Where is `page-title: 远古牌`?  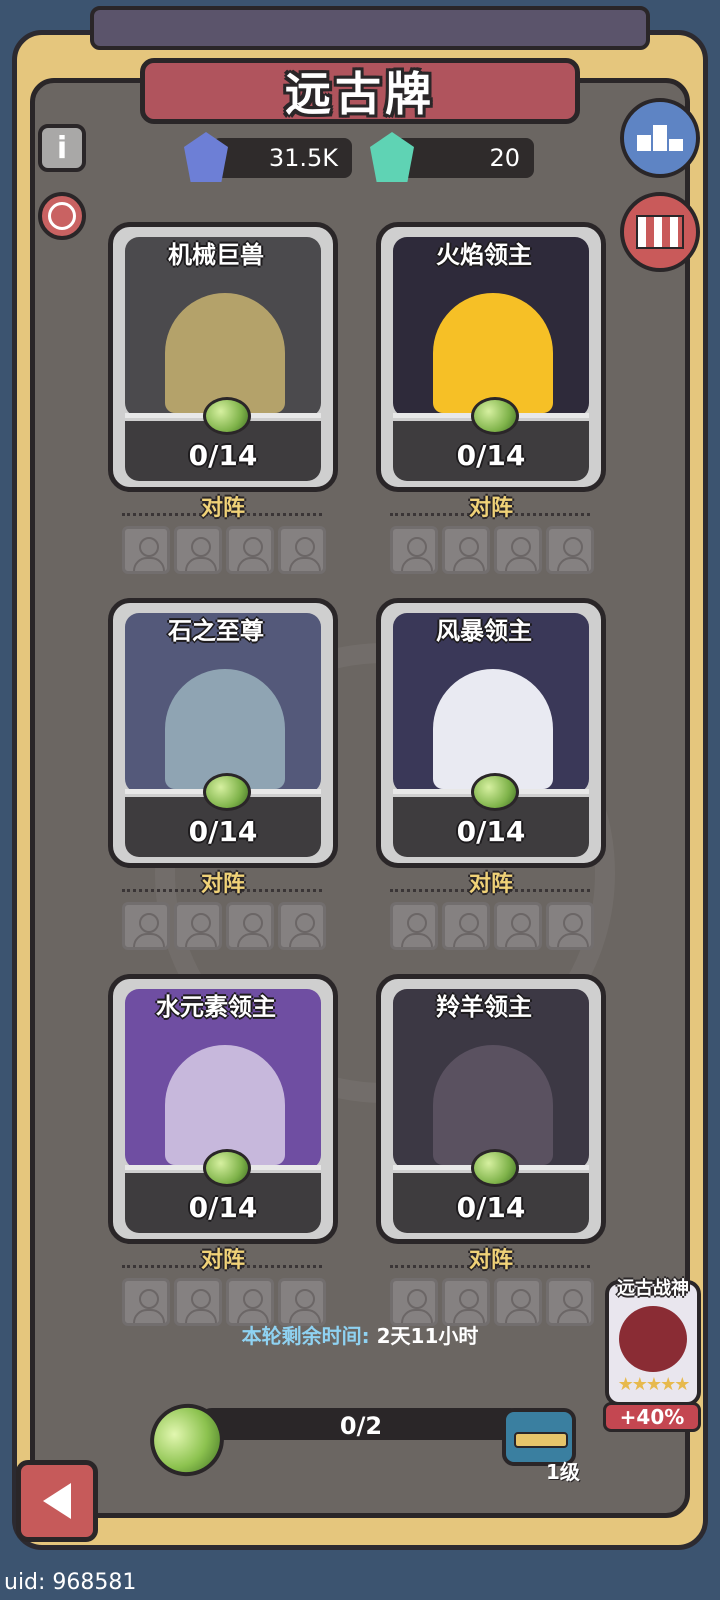
page-title: 远古牌 is located at coordinates (360, 94).